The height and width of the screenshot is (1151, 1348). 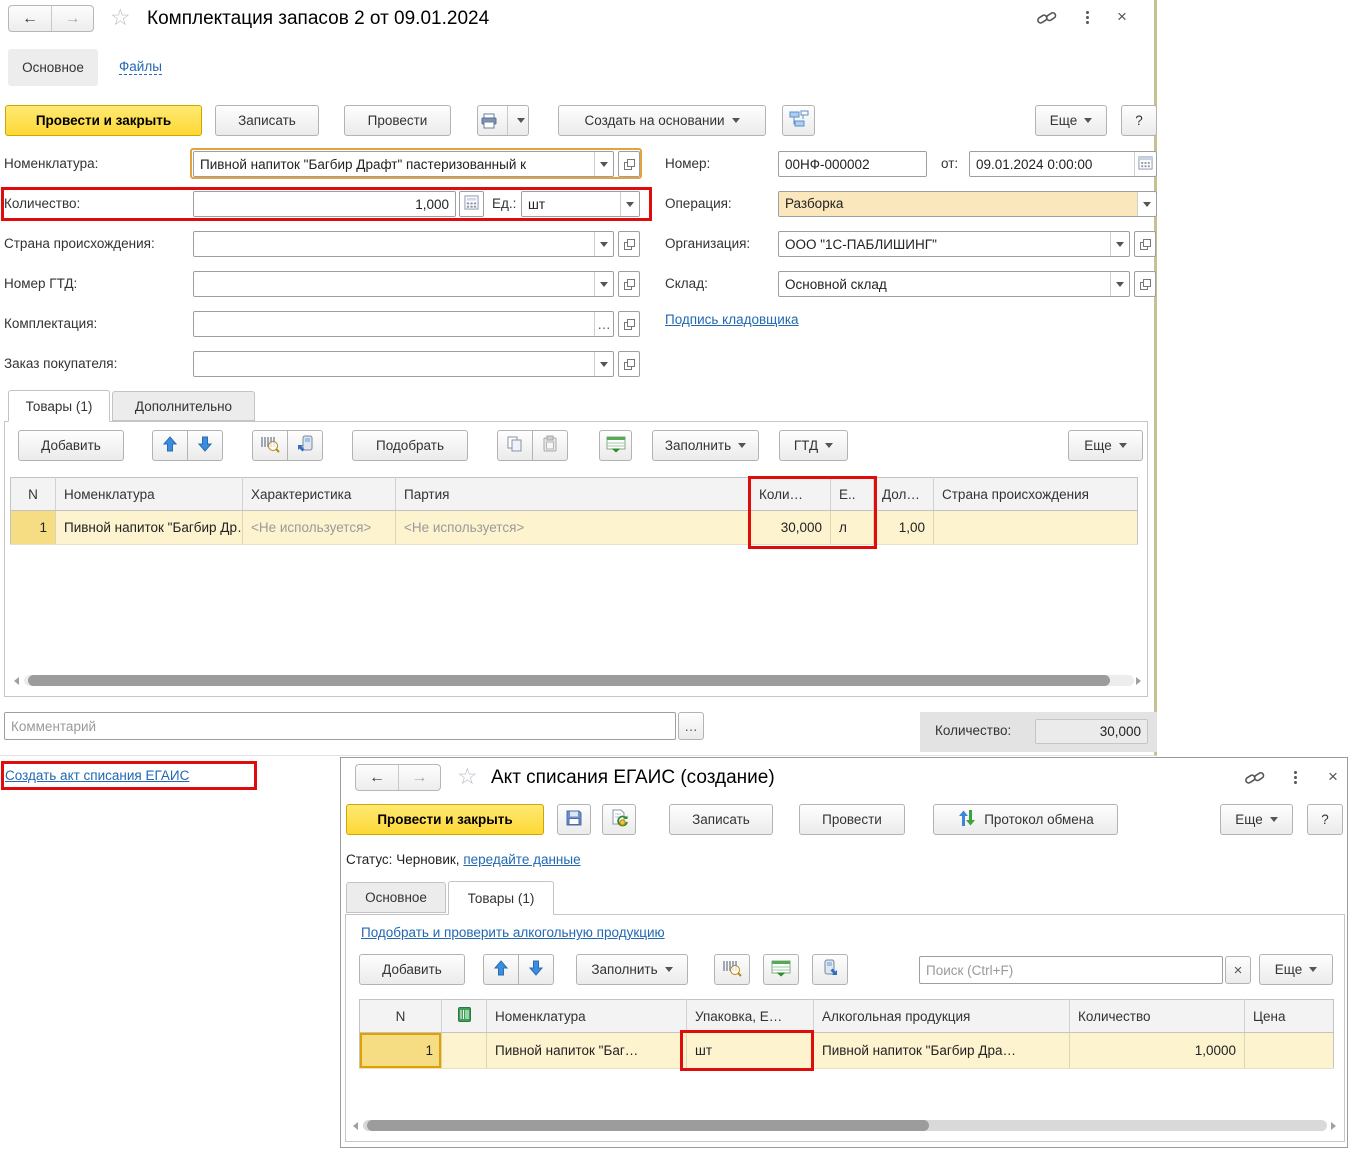 What do you see at coordinates (410, 445) in the screenshot?
I see `pick-button: Подобрать` at bounding box center [410, 445].